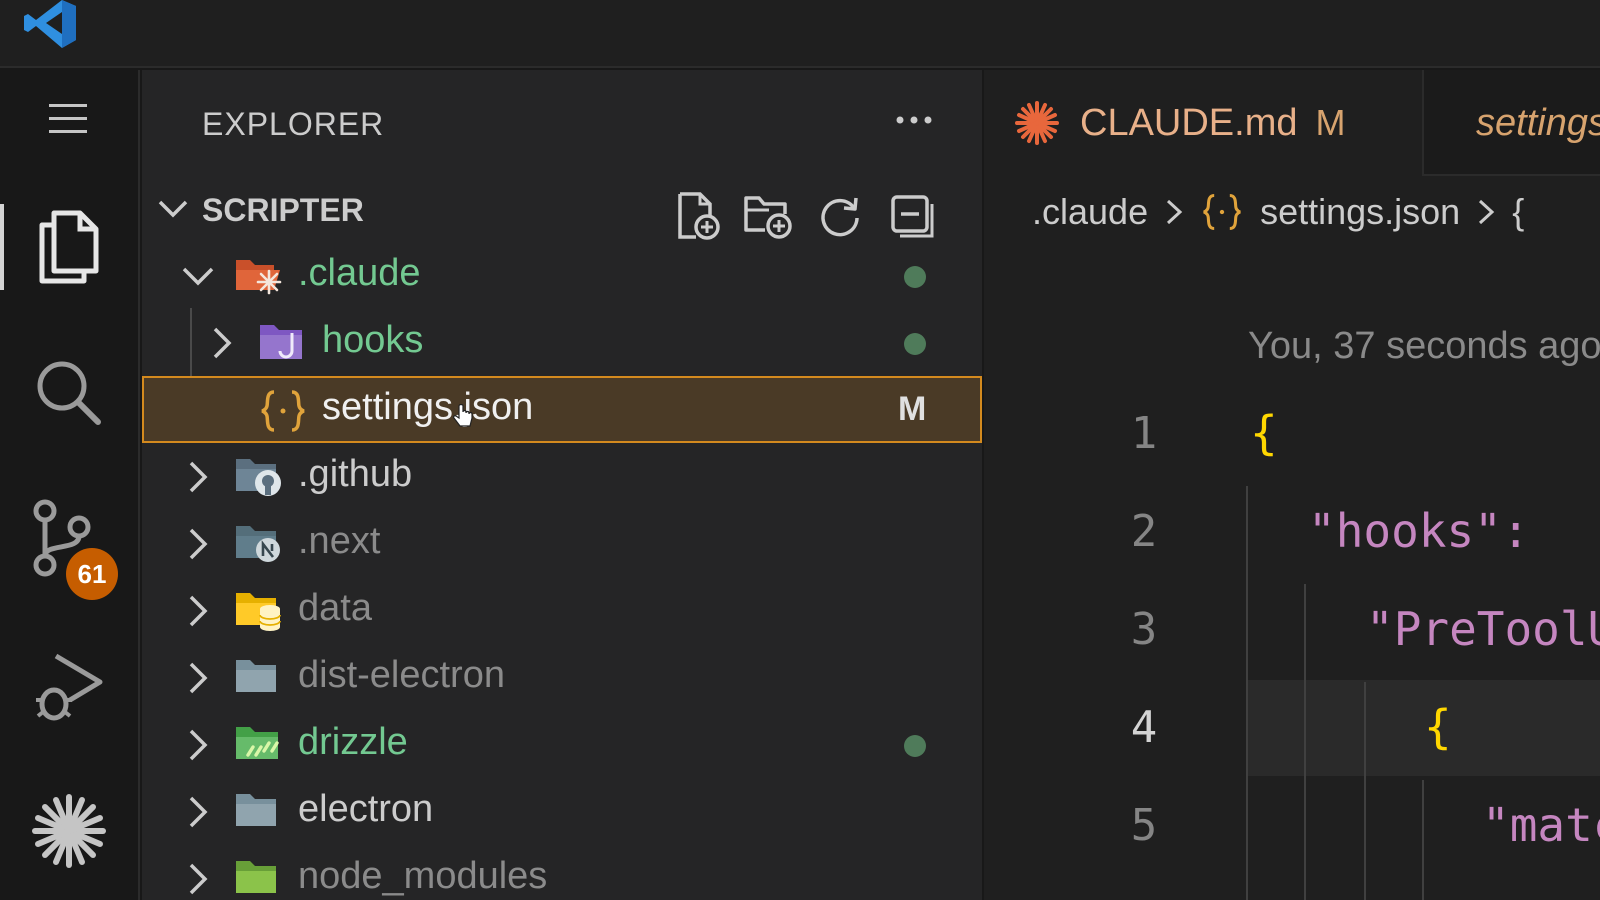 Image resolution: width=1600 pixels, height=900 pixels. I want to click on tree-item-label: hooks, so click(373, 340).